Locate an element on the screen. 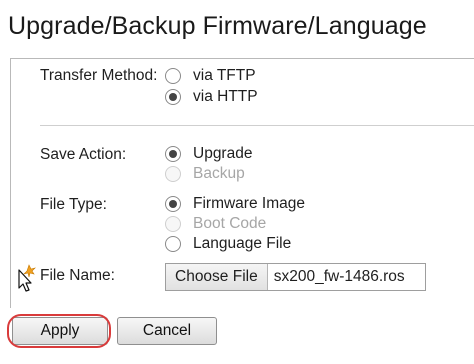 The height and width of the screenshot is (364, 474). file-input: Choose File sx200_fw-1486.ros is located at coordinates (295, 277).